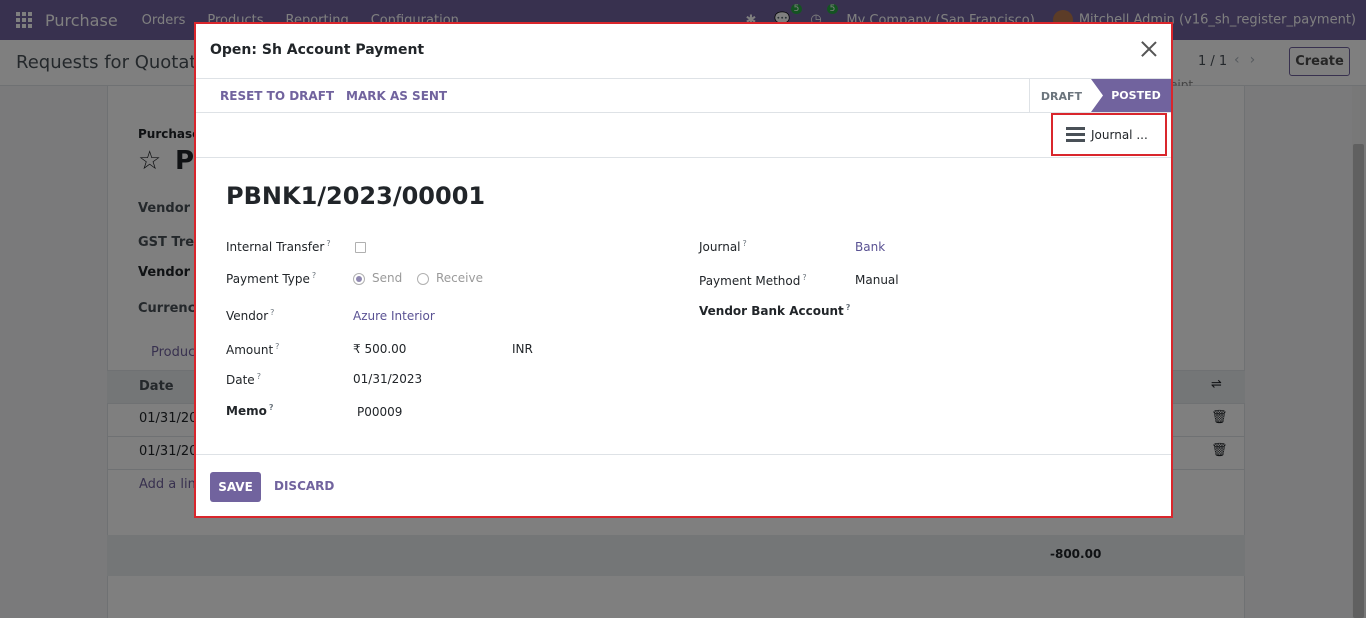 Image resolution: width=1366 pixels, height=618 pixels. Describe the element at coordinates (683, 485) in the screenshot. I see `dialog-footer: SAVE DISCARD` at that location.